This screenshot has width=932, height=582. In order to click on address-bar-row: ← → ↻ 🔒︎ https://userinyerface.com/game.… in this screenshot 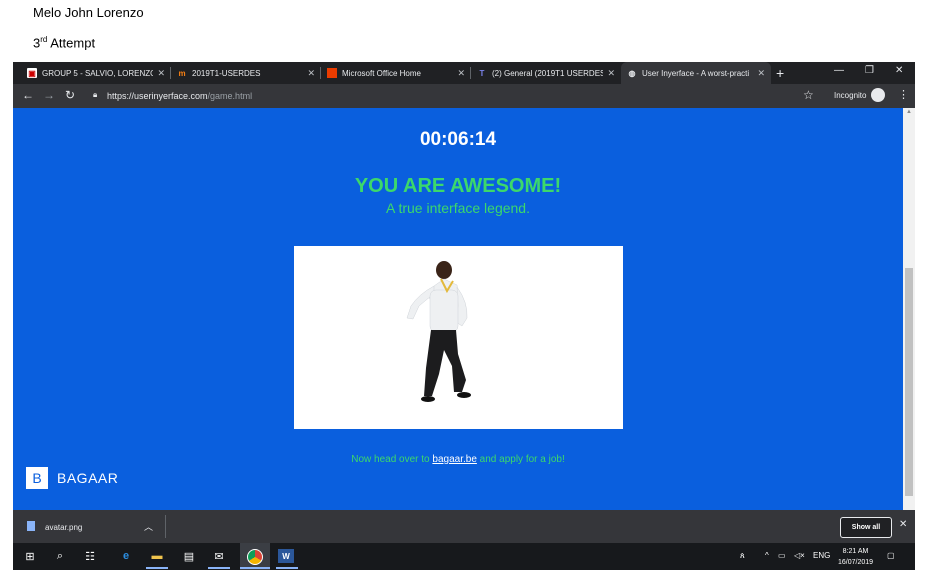, I will do `click(464, 96)`.